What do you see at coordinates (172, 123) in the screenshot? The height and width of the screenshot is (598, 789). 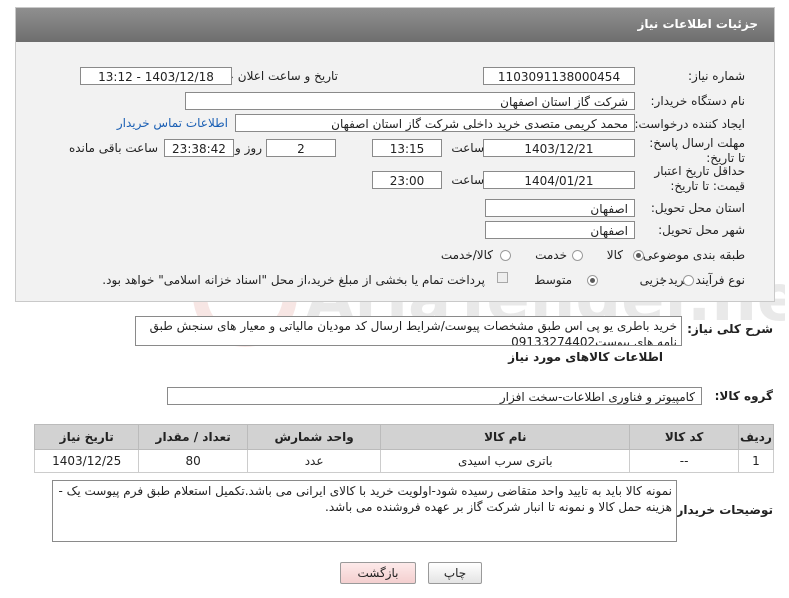 I see `buyer-contact-link: اطلاعات تماس خریدار` at bounding box center [172, 123].